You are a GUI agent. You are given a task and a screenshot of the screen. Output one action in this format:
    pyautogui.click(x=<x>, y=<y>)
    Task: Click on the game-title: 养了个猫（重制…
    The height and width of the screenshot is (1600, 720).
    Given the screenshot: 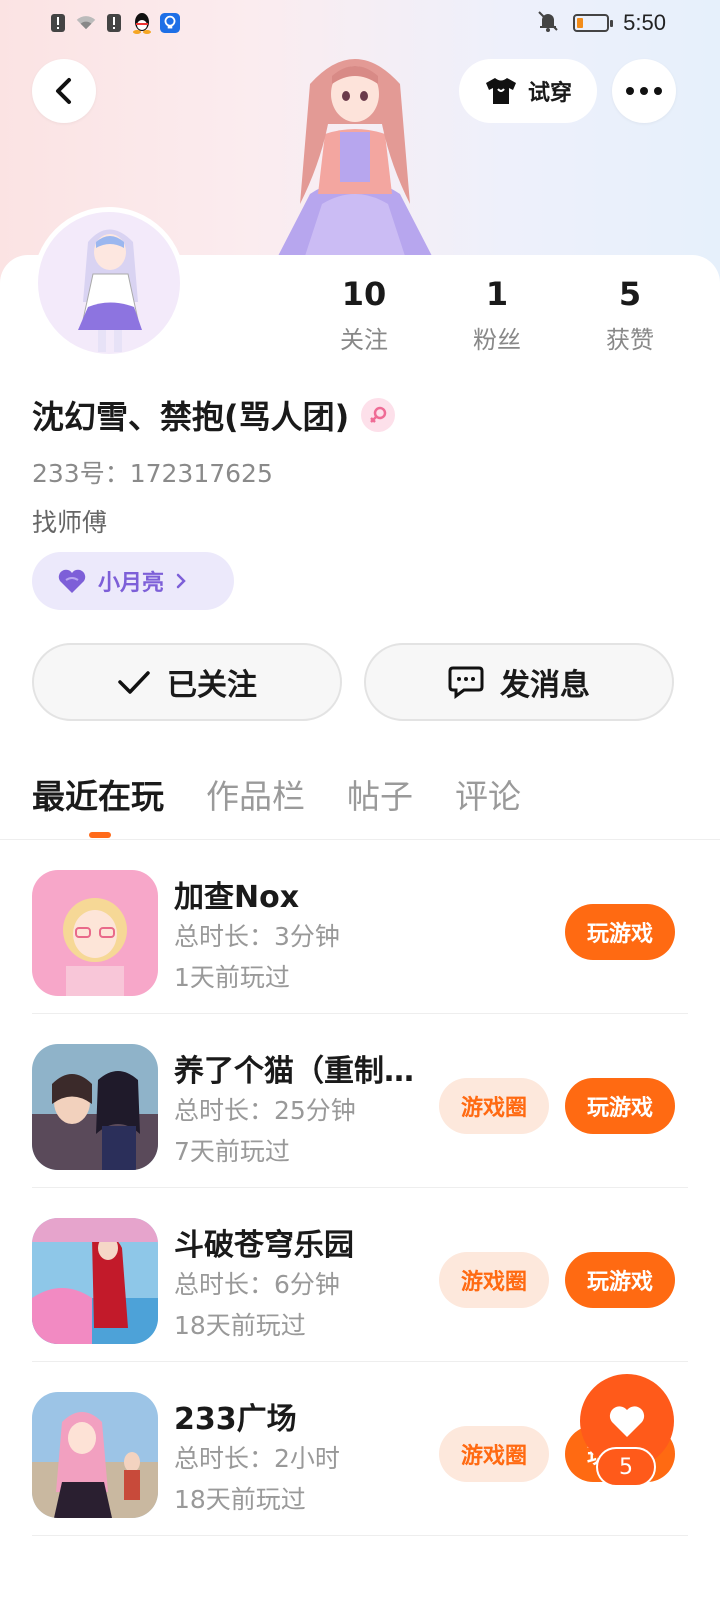 What is the action you would take?
    pyautogui.click(x=294, y=1071)
    